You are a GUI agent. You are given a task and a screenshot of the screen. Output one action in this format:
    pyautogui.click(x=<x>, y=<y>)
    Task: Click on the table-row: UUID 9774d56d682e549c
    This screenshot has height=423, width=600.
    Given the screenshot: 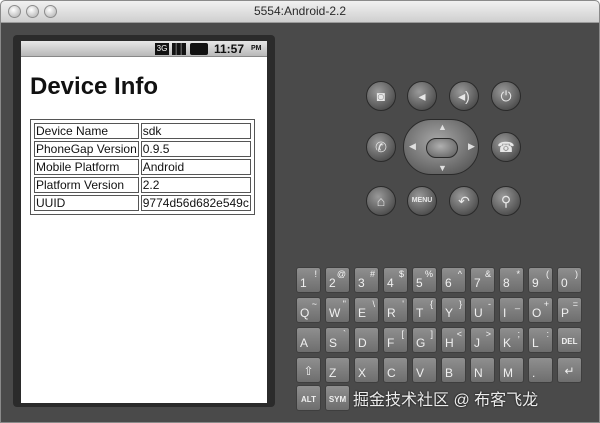 What is the action you would take?
    pyautogui.click(x=142, y=203)
    